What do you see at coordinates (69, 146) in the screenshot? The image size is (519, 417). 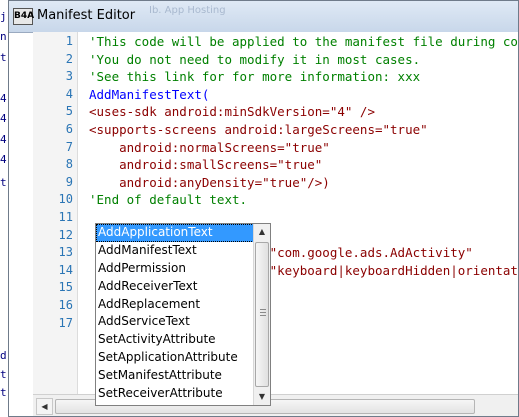 I see `line-number: 7` at bounding box center [69, 146].